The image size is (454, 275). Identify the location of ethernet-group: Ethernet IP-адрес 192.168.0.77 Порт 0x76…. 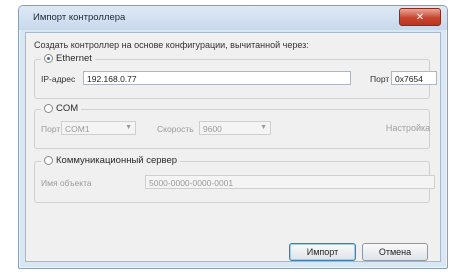
(235, 76).